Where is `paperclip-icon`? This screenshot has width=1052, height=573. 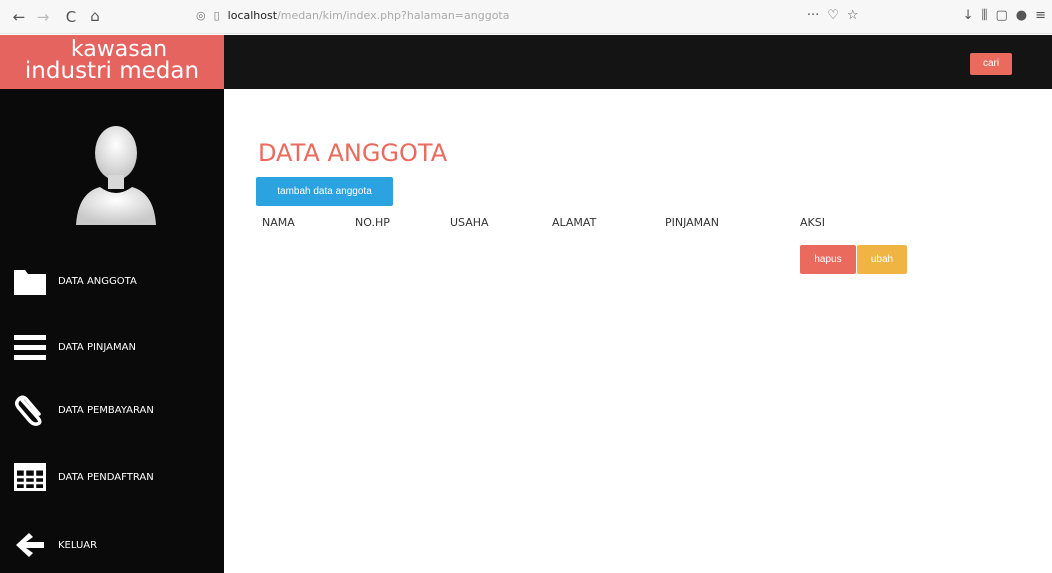
paperclip-icon is located at coordinates (30, 410).